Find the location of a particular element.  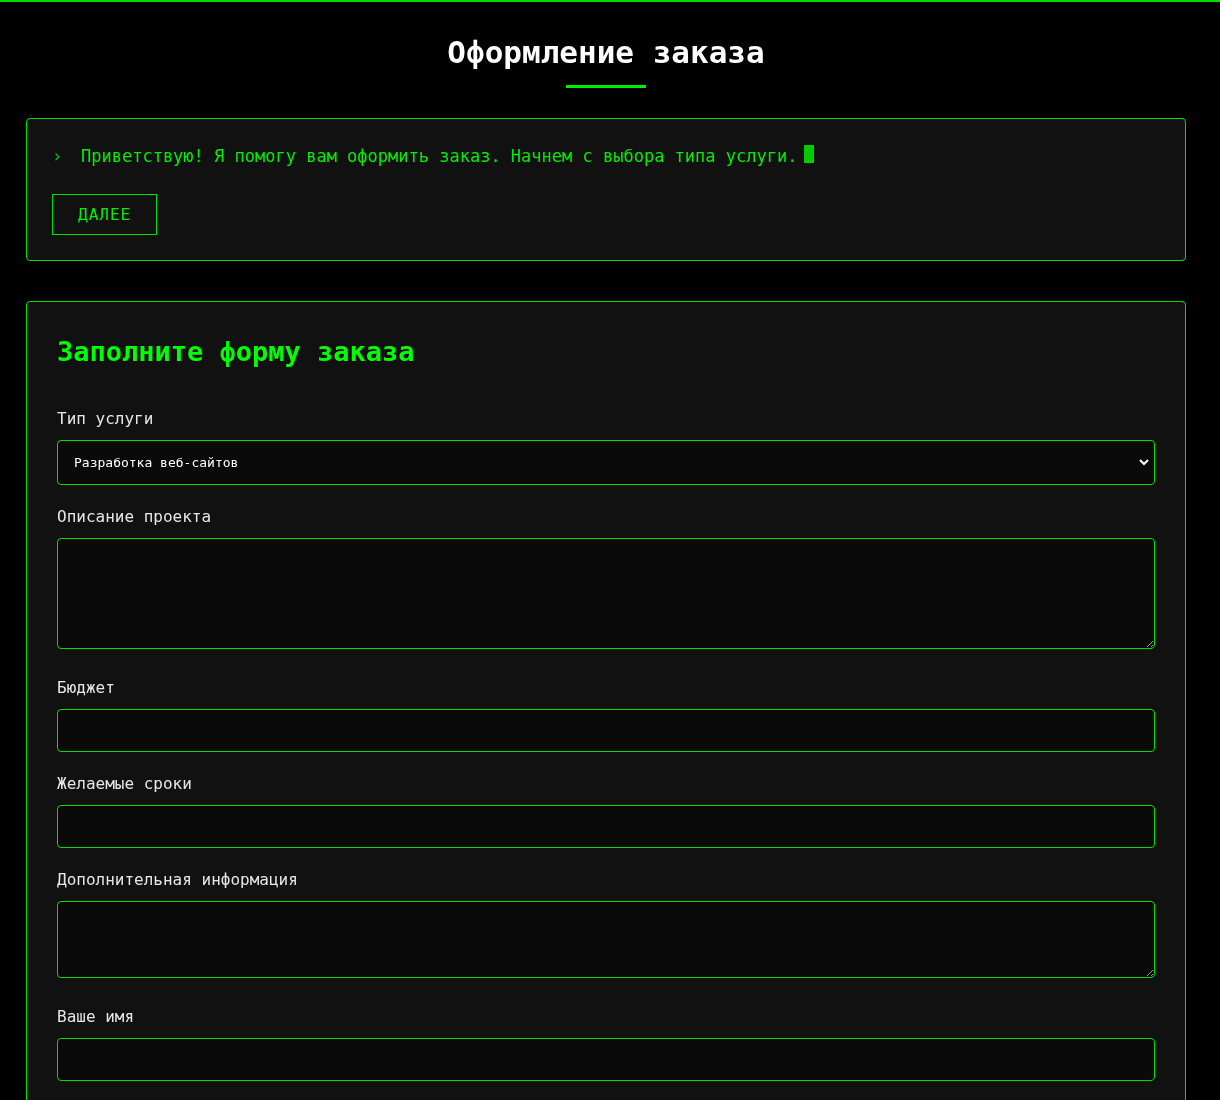

field-label: Дополнительная информация is located at coordinates (178, 880).